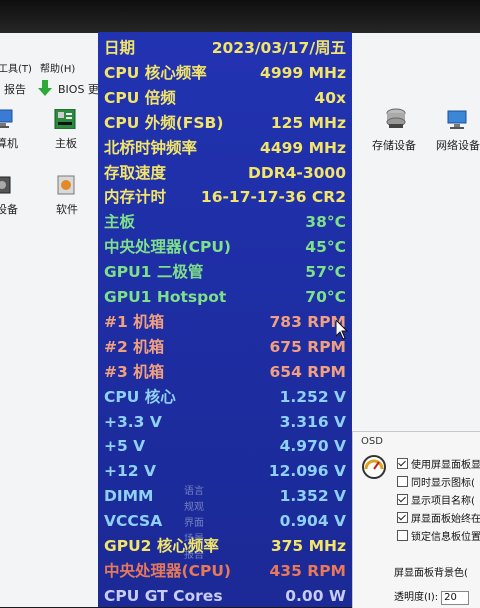 The height and width of the screenshot is (608, 480). Describe the element at coordinates (396, 118) in the screenshot. I see `storage-icon` at that location.